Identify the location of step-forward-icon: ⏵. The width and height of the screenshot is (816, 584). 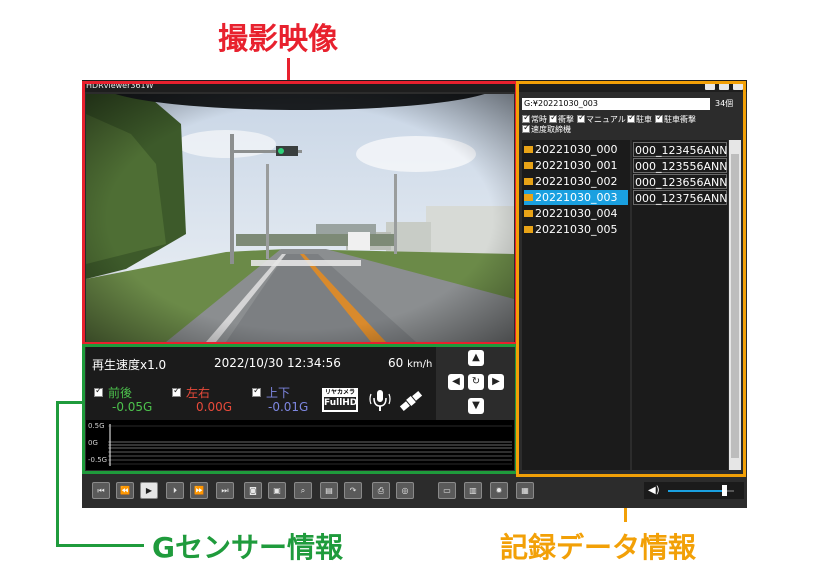
(175, 490).